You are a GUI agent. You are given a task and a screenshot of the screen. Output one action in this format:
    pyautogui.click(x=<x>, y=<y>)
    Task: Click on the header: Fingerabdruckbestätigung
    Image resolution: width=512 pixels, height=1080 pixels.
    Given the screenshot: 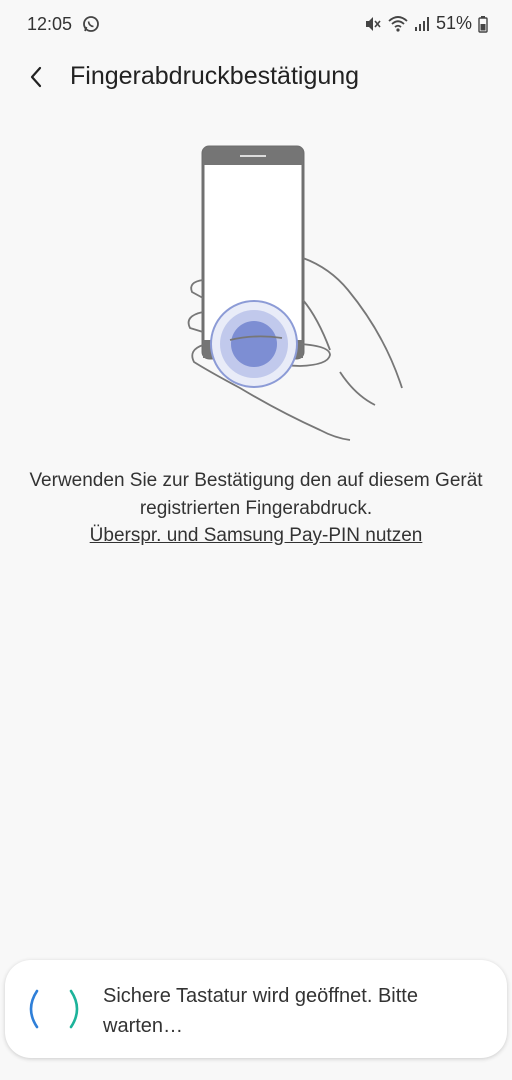 What is the action you would take?
    pyautogui.click(x=256, y=77)
    